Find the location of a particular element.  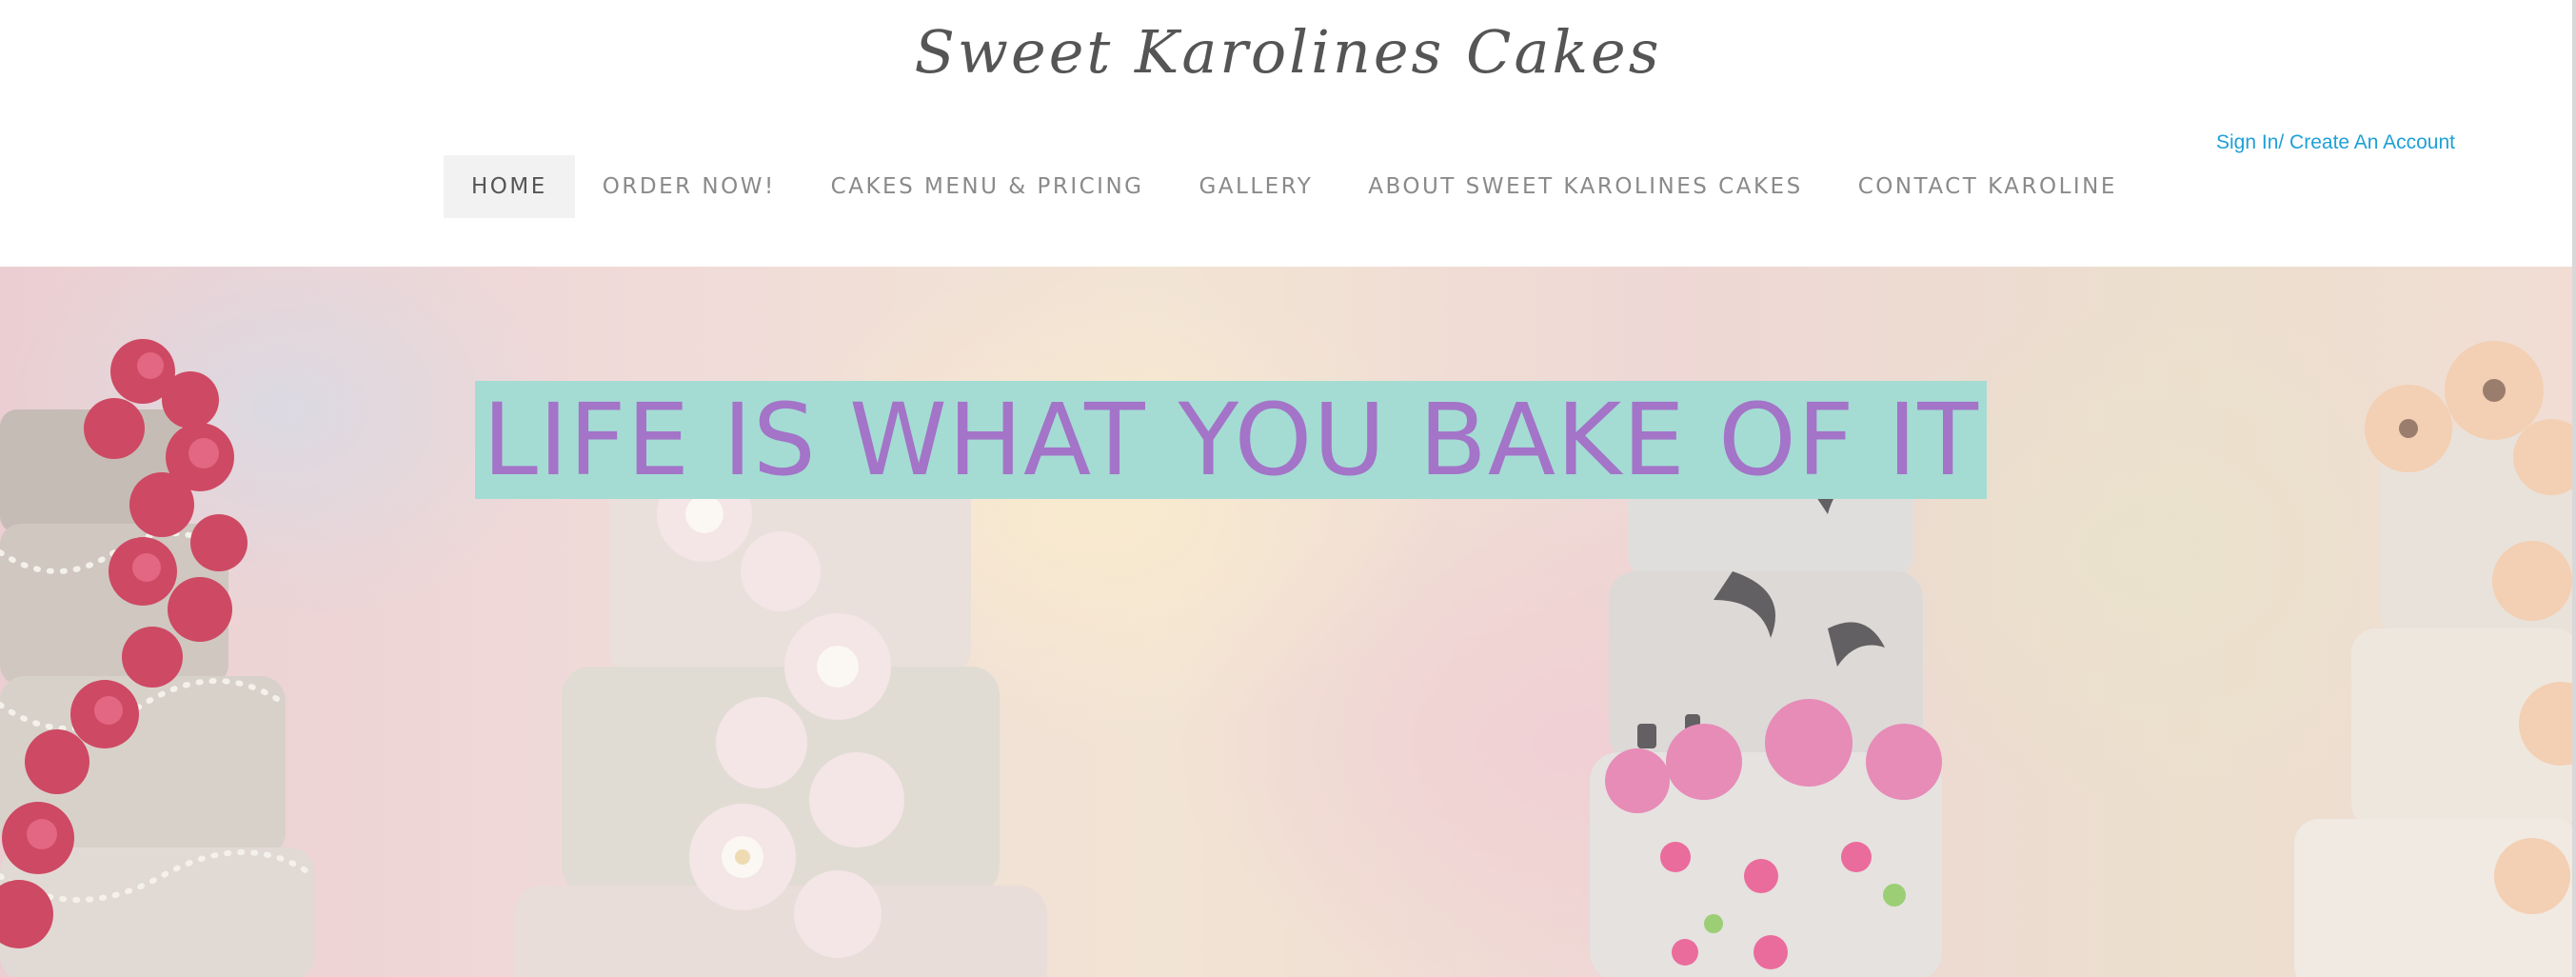

nav-item-contact: CONTACT KAROLINE is located at coordinates (1988, 186).